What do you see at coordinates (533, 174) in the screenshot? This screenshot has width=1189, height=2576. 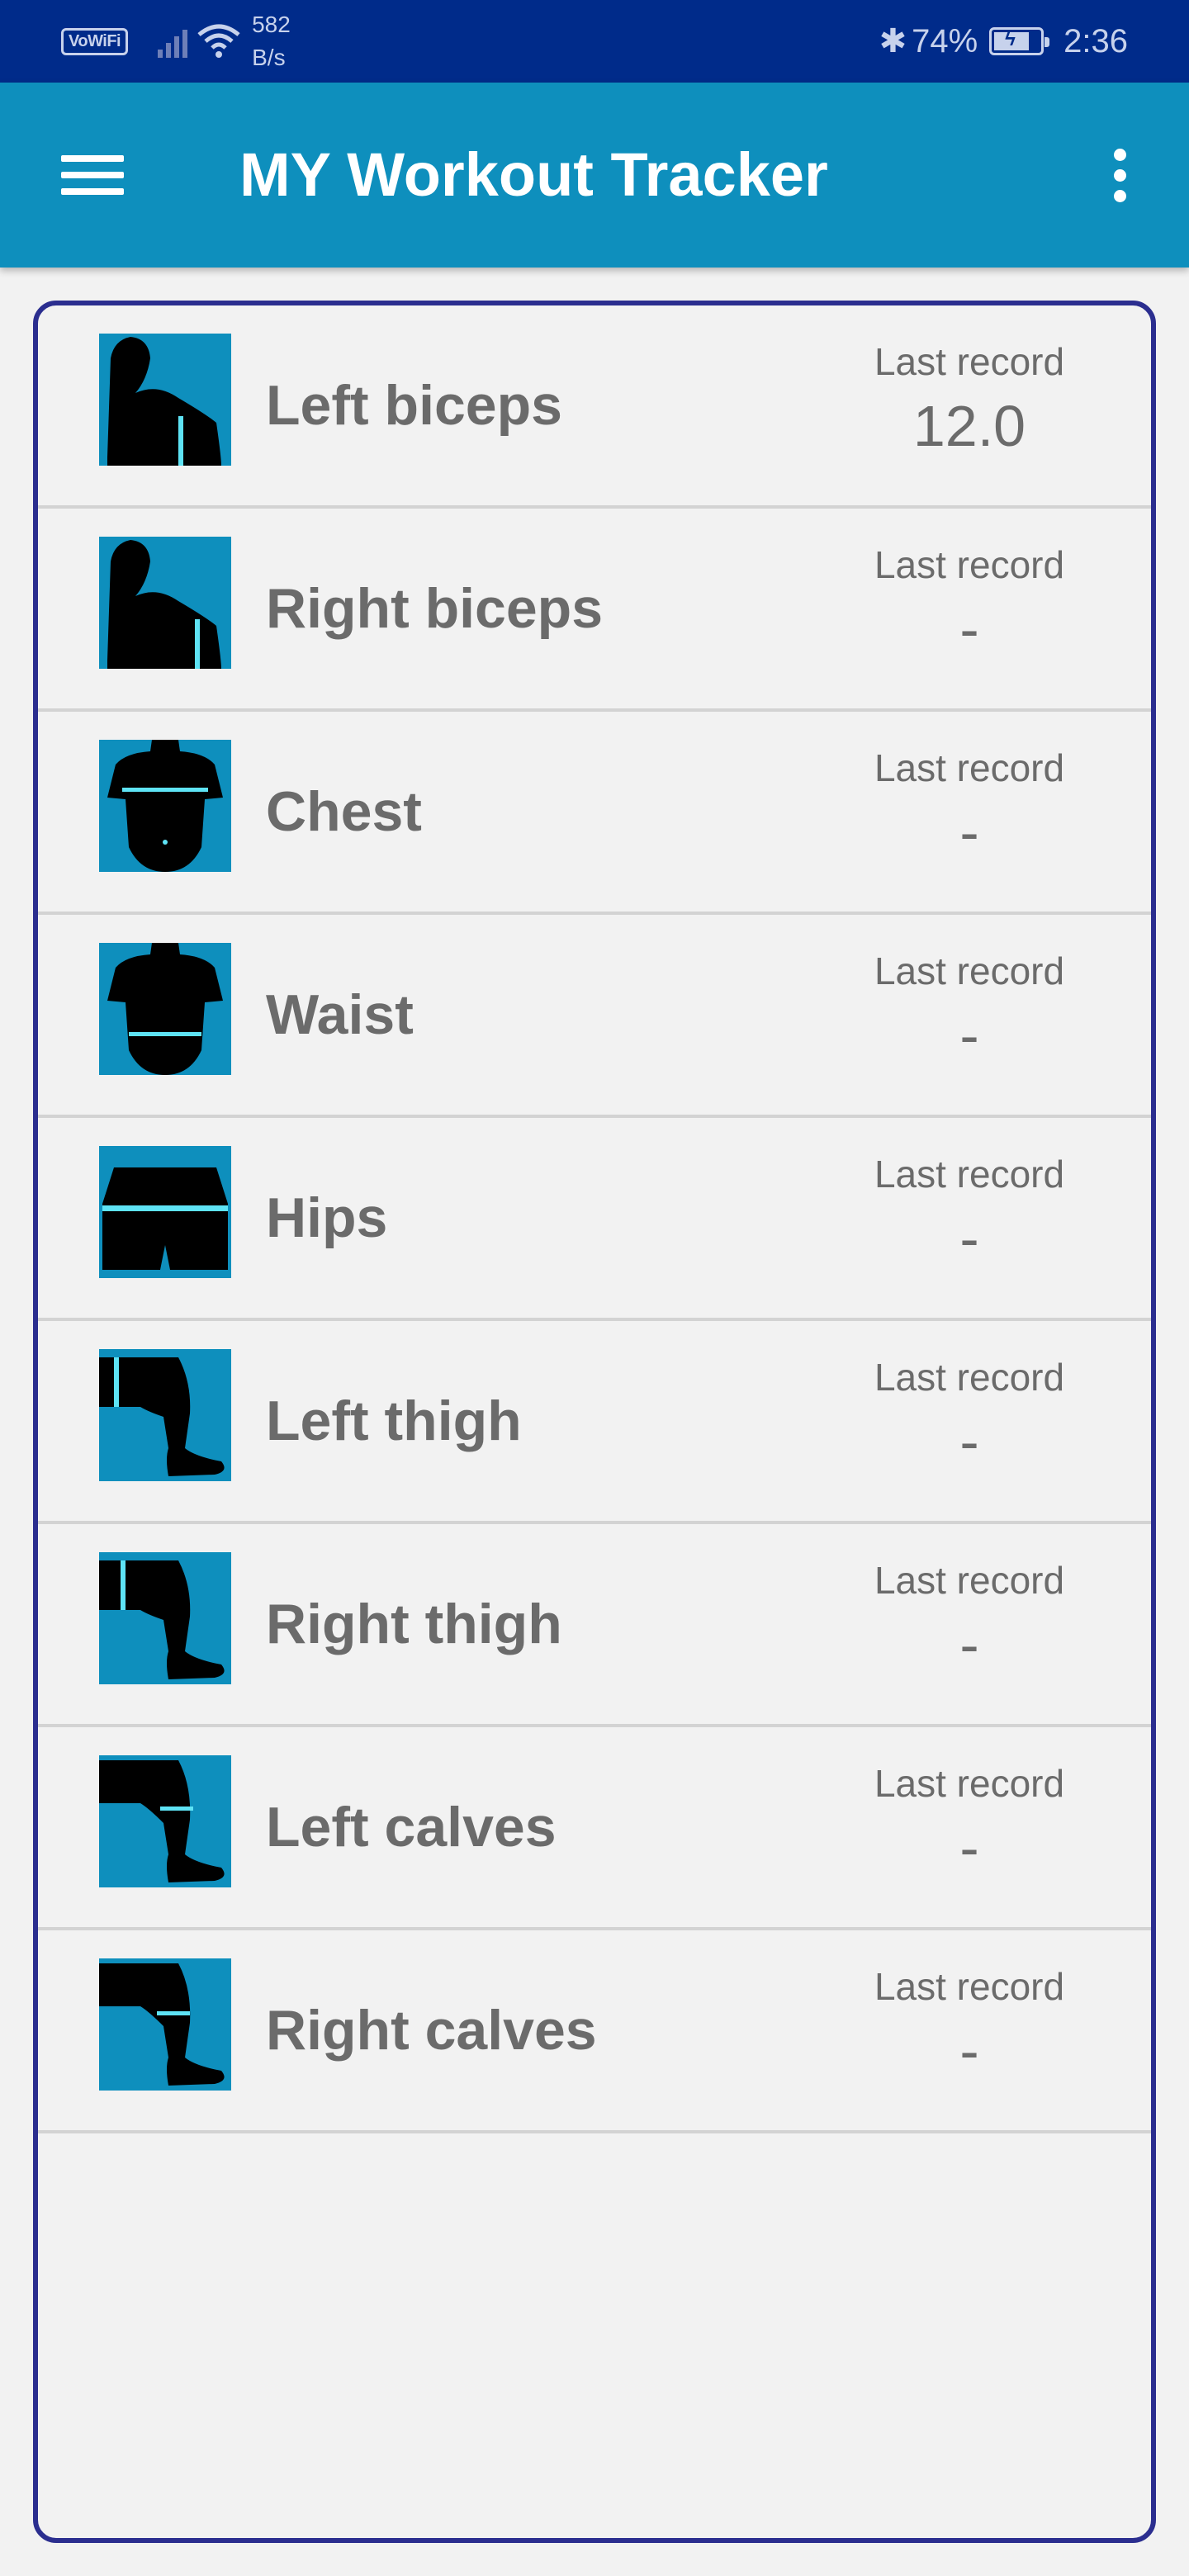 I see `app-title: MY Workout Tracker` at bounding box center [533, 174].